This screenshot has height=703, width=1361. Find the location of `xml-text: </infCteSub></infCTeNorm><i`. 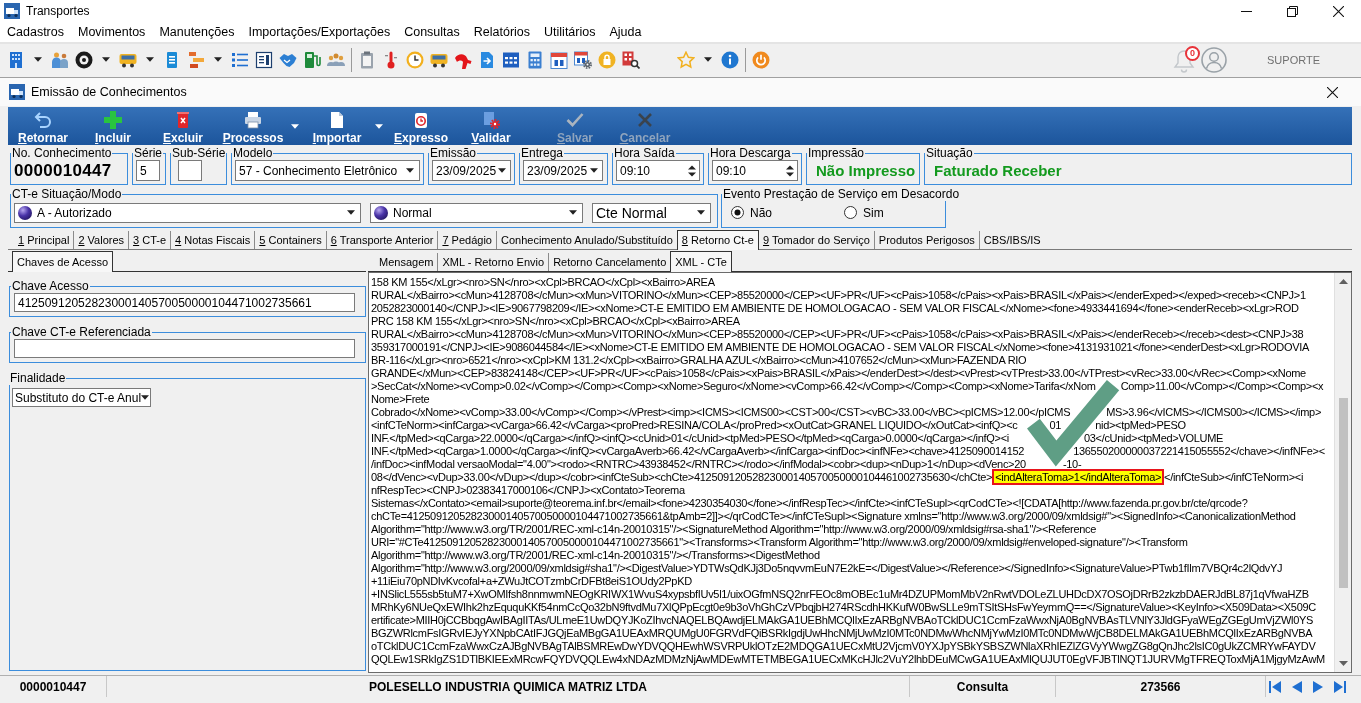

xml-text: </infCteSub></infCTeNorm><i is located at coordinates (1234, 477).